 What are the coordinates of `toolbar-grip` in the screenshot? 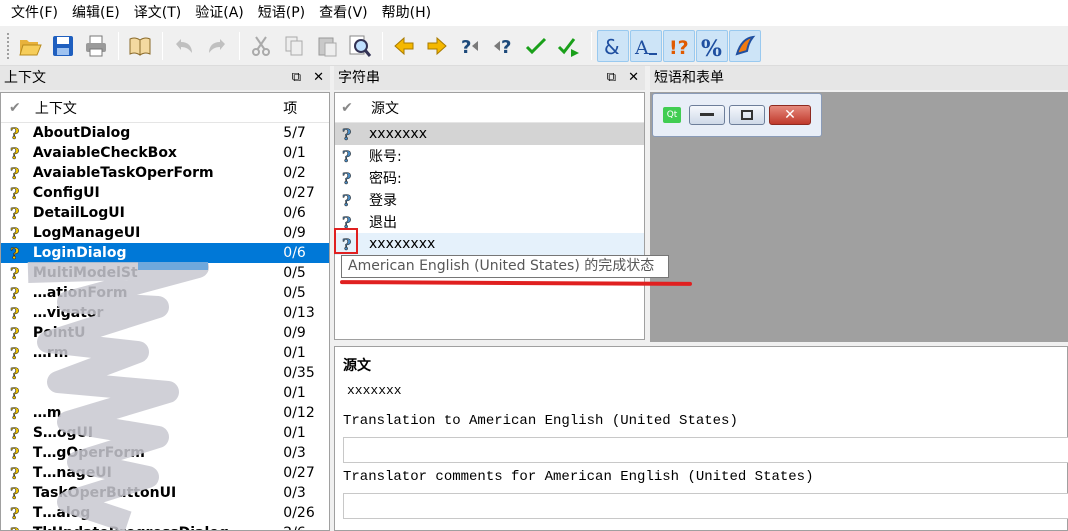 It's located at (8, 45).